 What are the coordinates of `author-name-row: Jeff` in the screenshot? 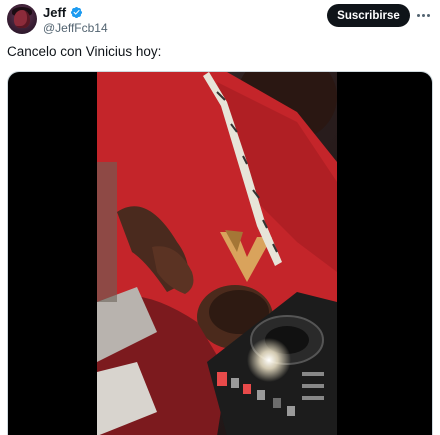 It's located at (63, 12).